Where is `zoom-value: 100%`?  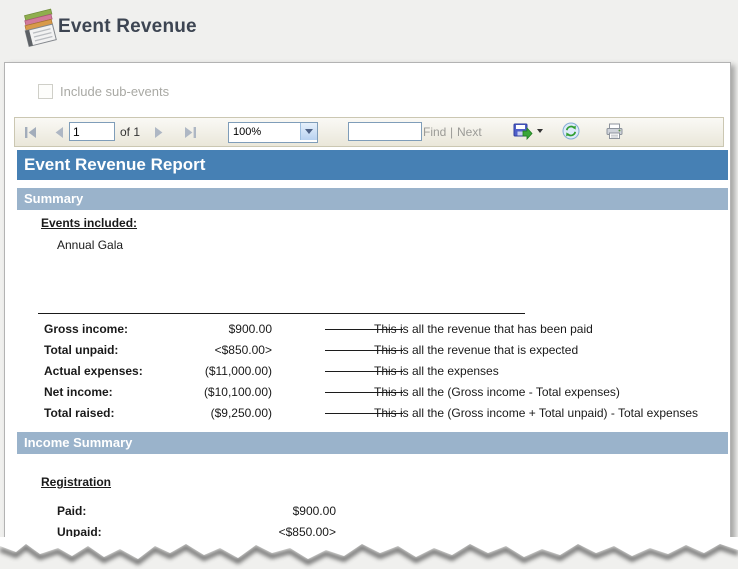 zoom-value: 100% is located at coordinates (247, 132).